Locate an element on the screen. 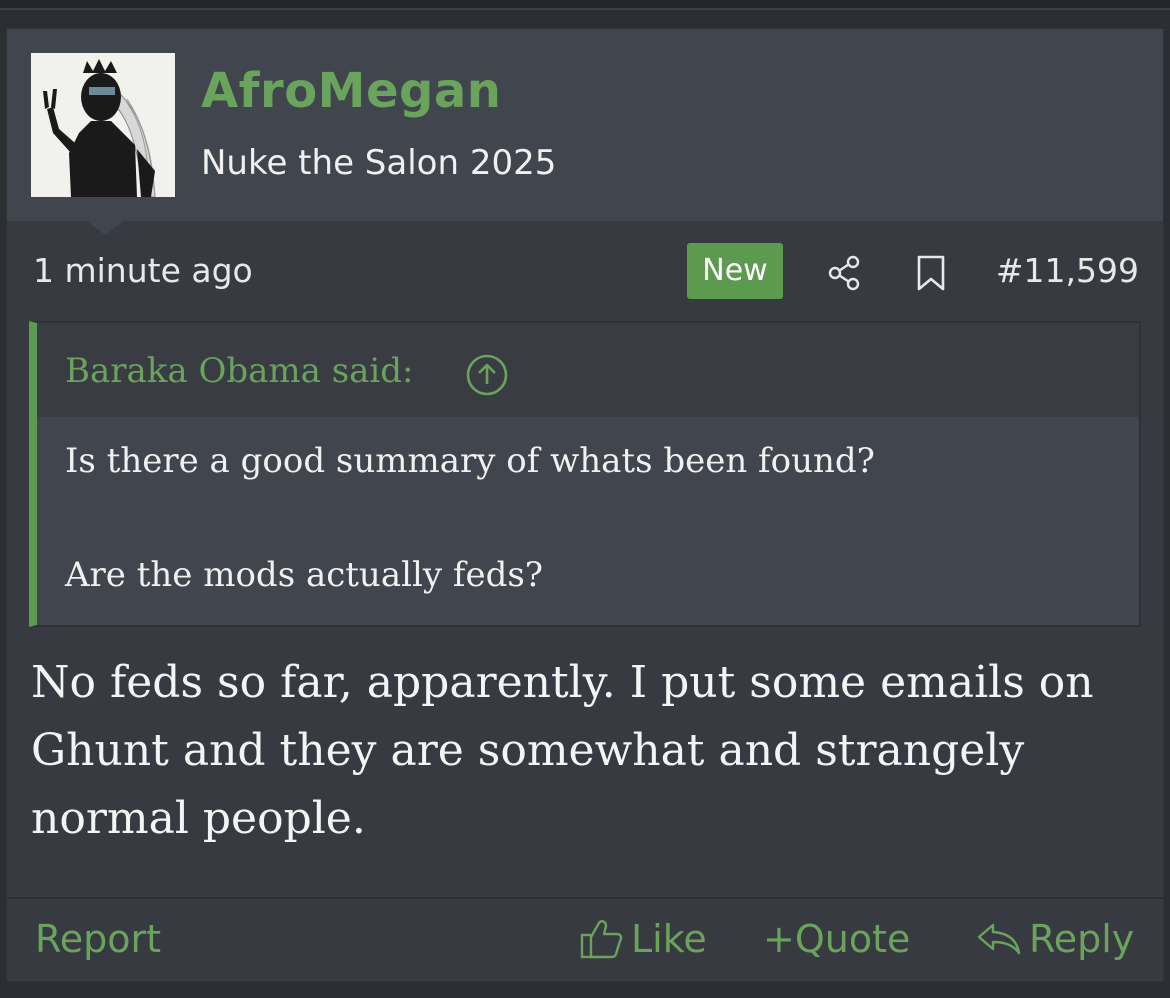  reply-label: Reply is located at coordinates (1082, 939).